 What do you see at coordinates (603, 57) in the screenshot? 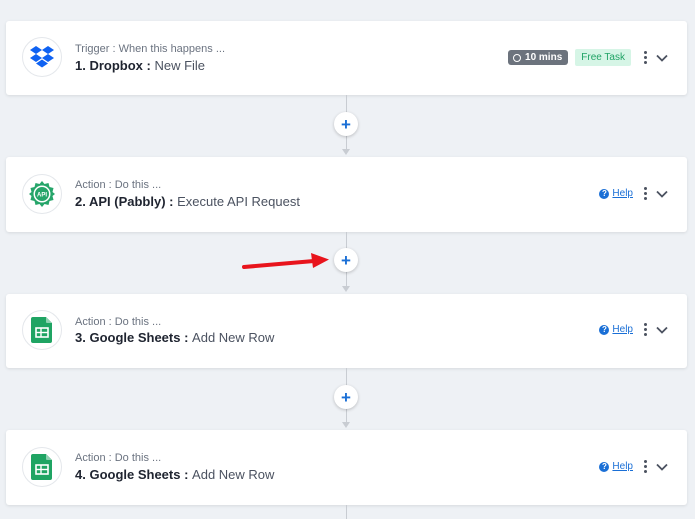
I see `free-task-badge: Free Task` at bounding box center [603, 57].